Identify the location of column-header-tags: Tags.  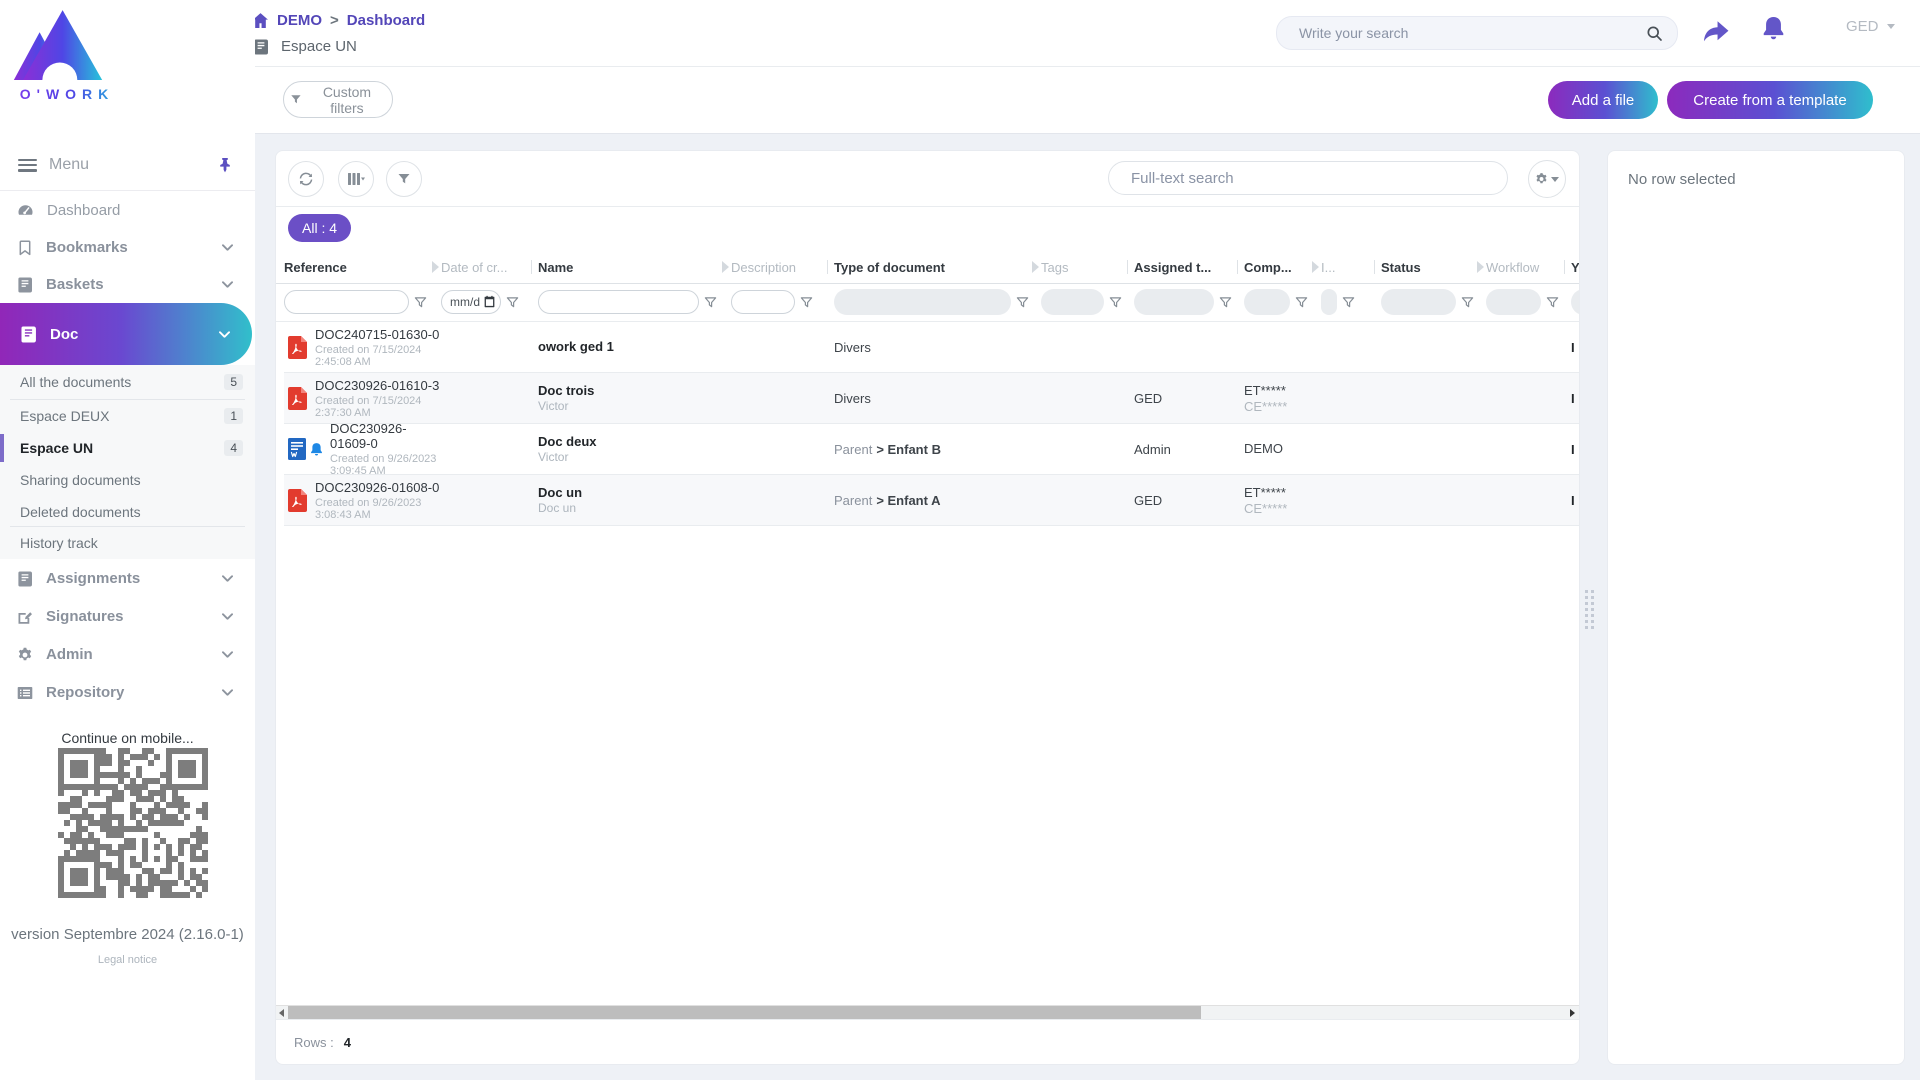
(1087, 267).